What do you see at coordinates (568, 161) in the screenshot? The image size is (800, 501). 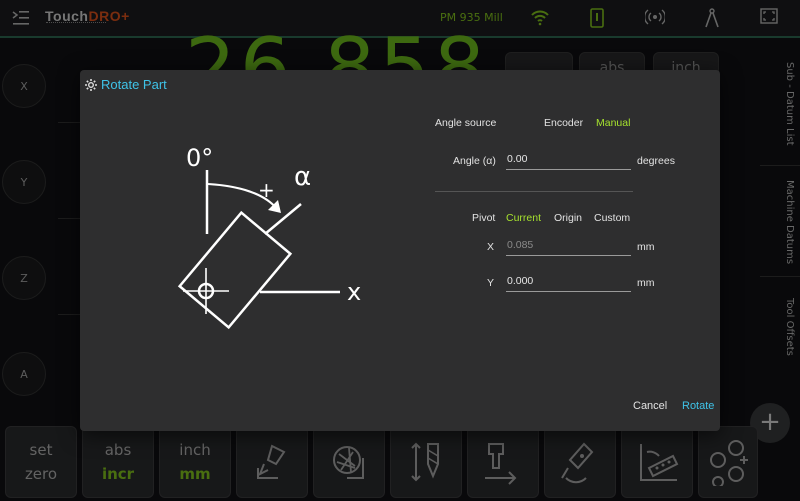 I see `angle-input: 0.00` at bounding box center [568, 161].